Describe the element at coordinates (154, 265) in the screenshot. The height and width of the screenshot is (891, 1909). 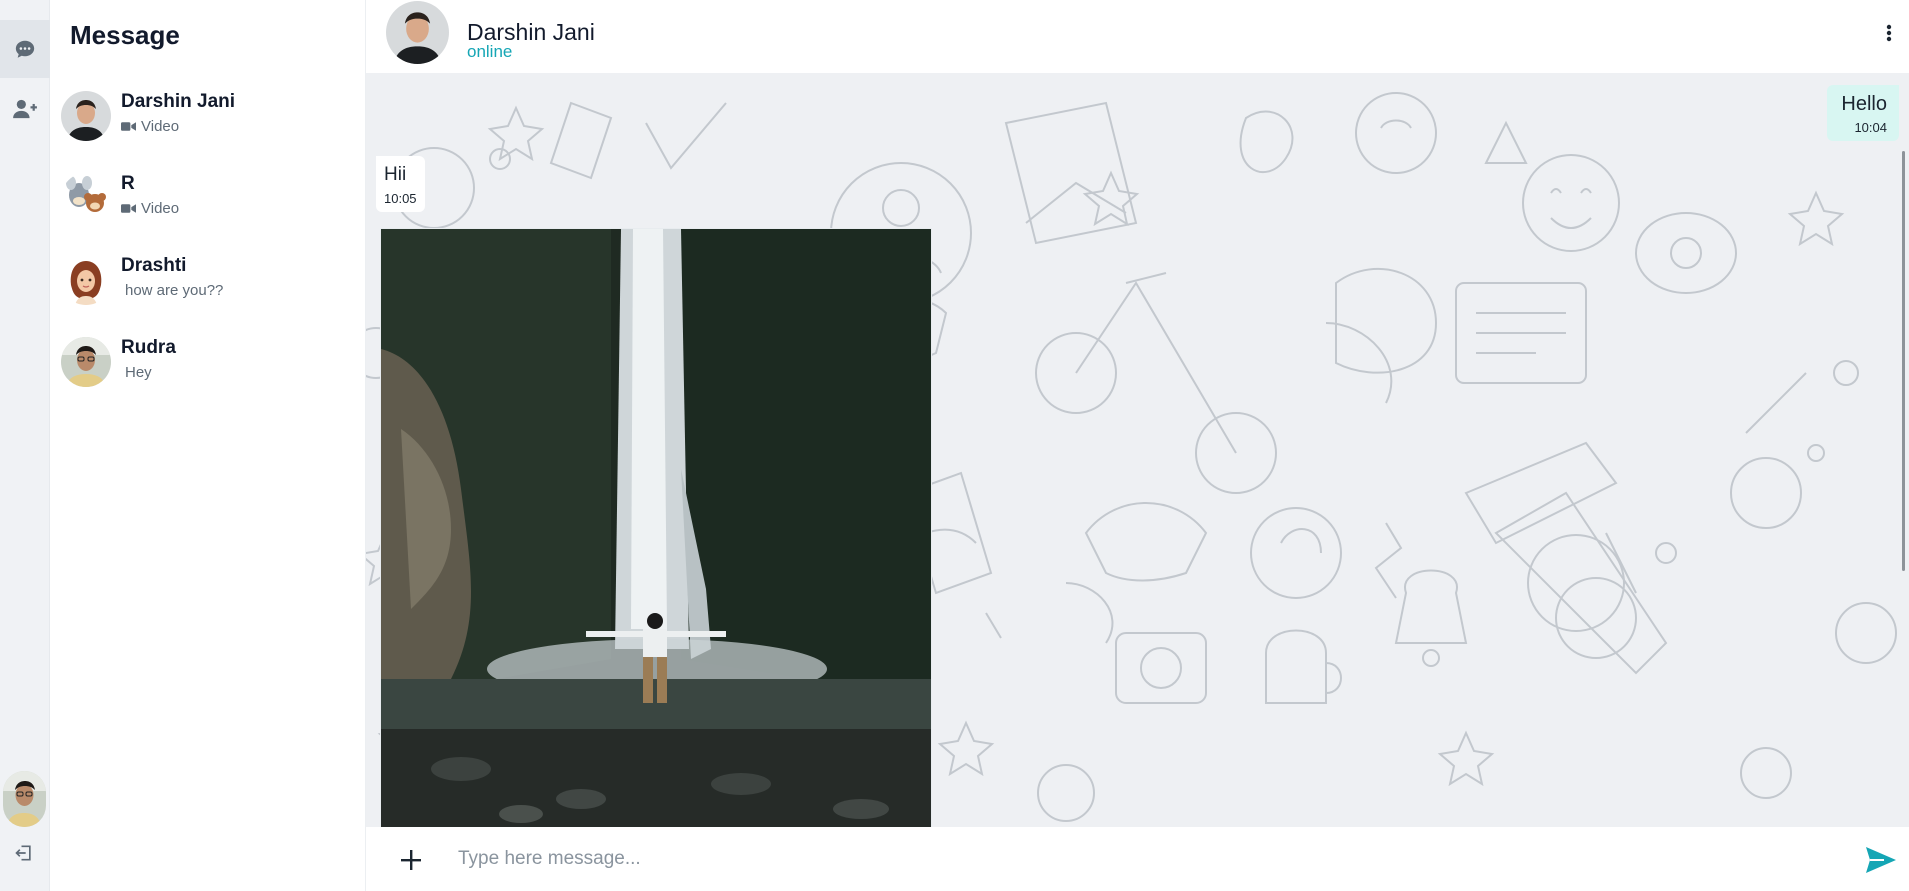
I see `contact-name: Drashti` at that location.